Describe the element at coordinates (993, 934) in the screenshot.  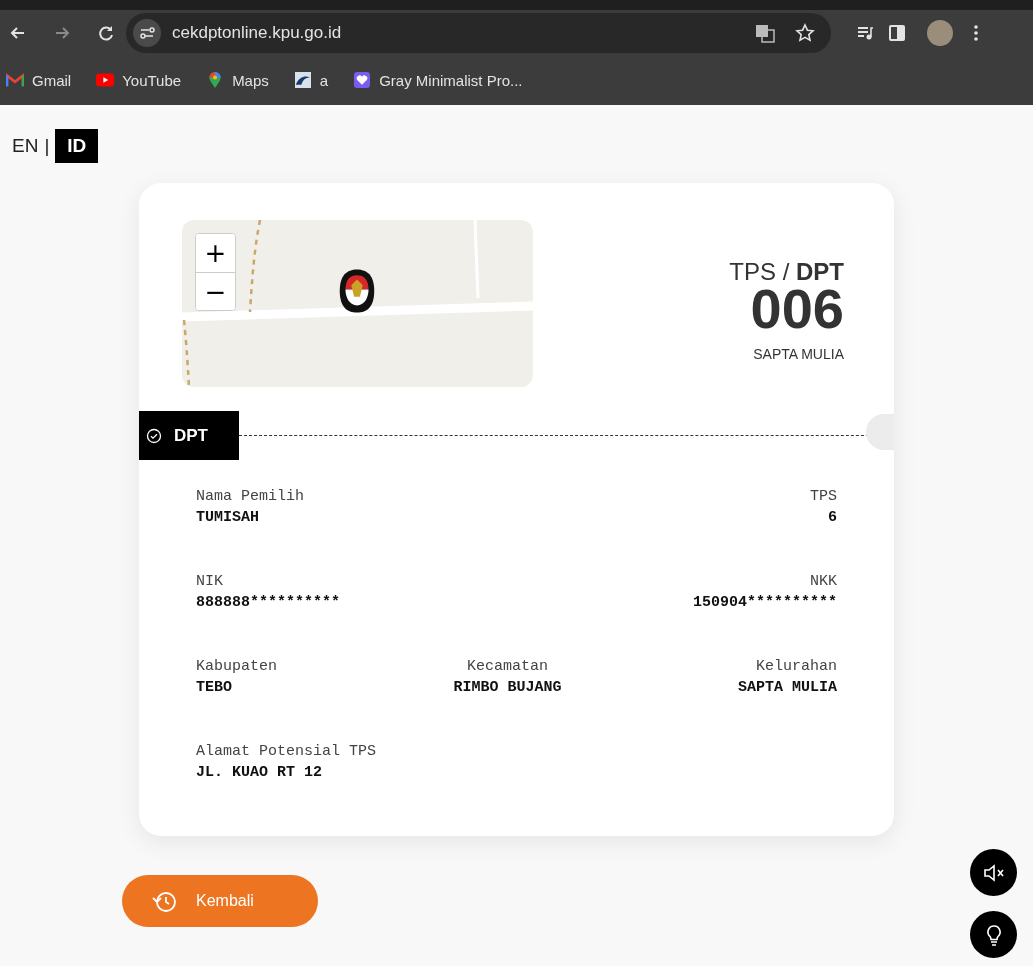
I see `hint-button` at that location.